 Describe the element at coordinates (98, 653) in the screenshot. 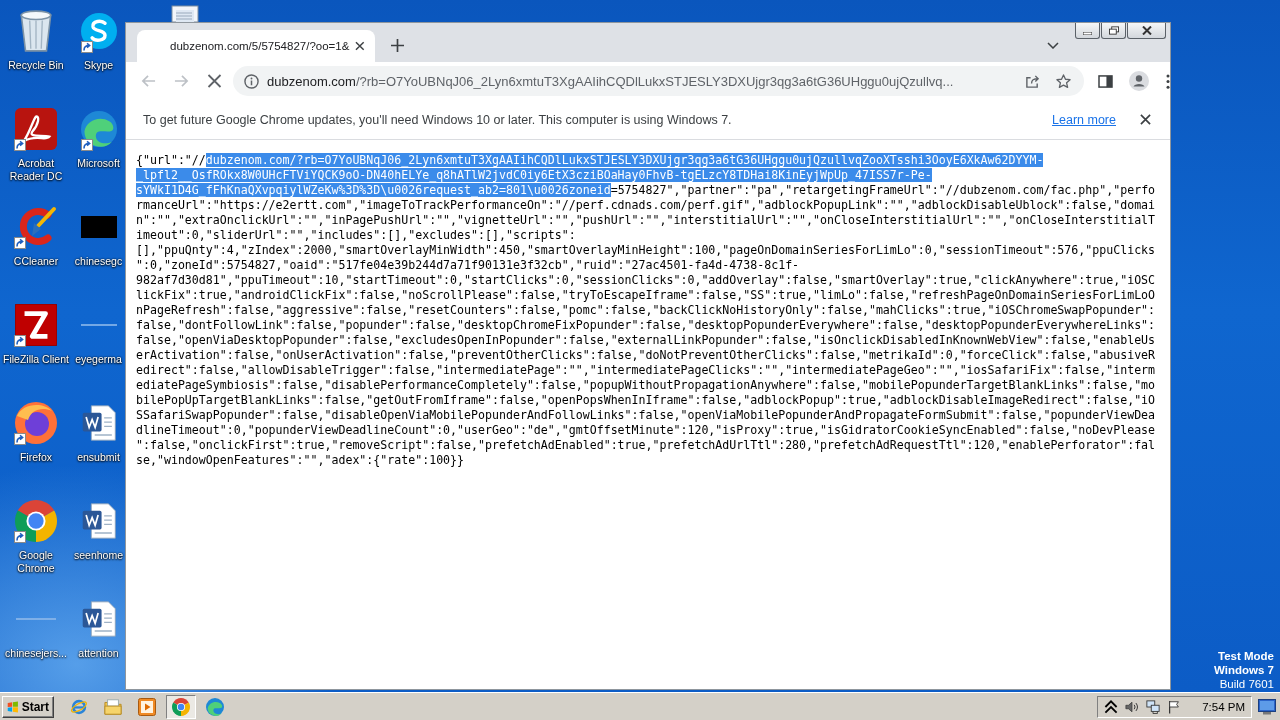

I see `desktop-icon-label: attention` at that location.